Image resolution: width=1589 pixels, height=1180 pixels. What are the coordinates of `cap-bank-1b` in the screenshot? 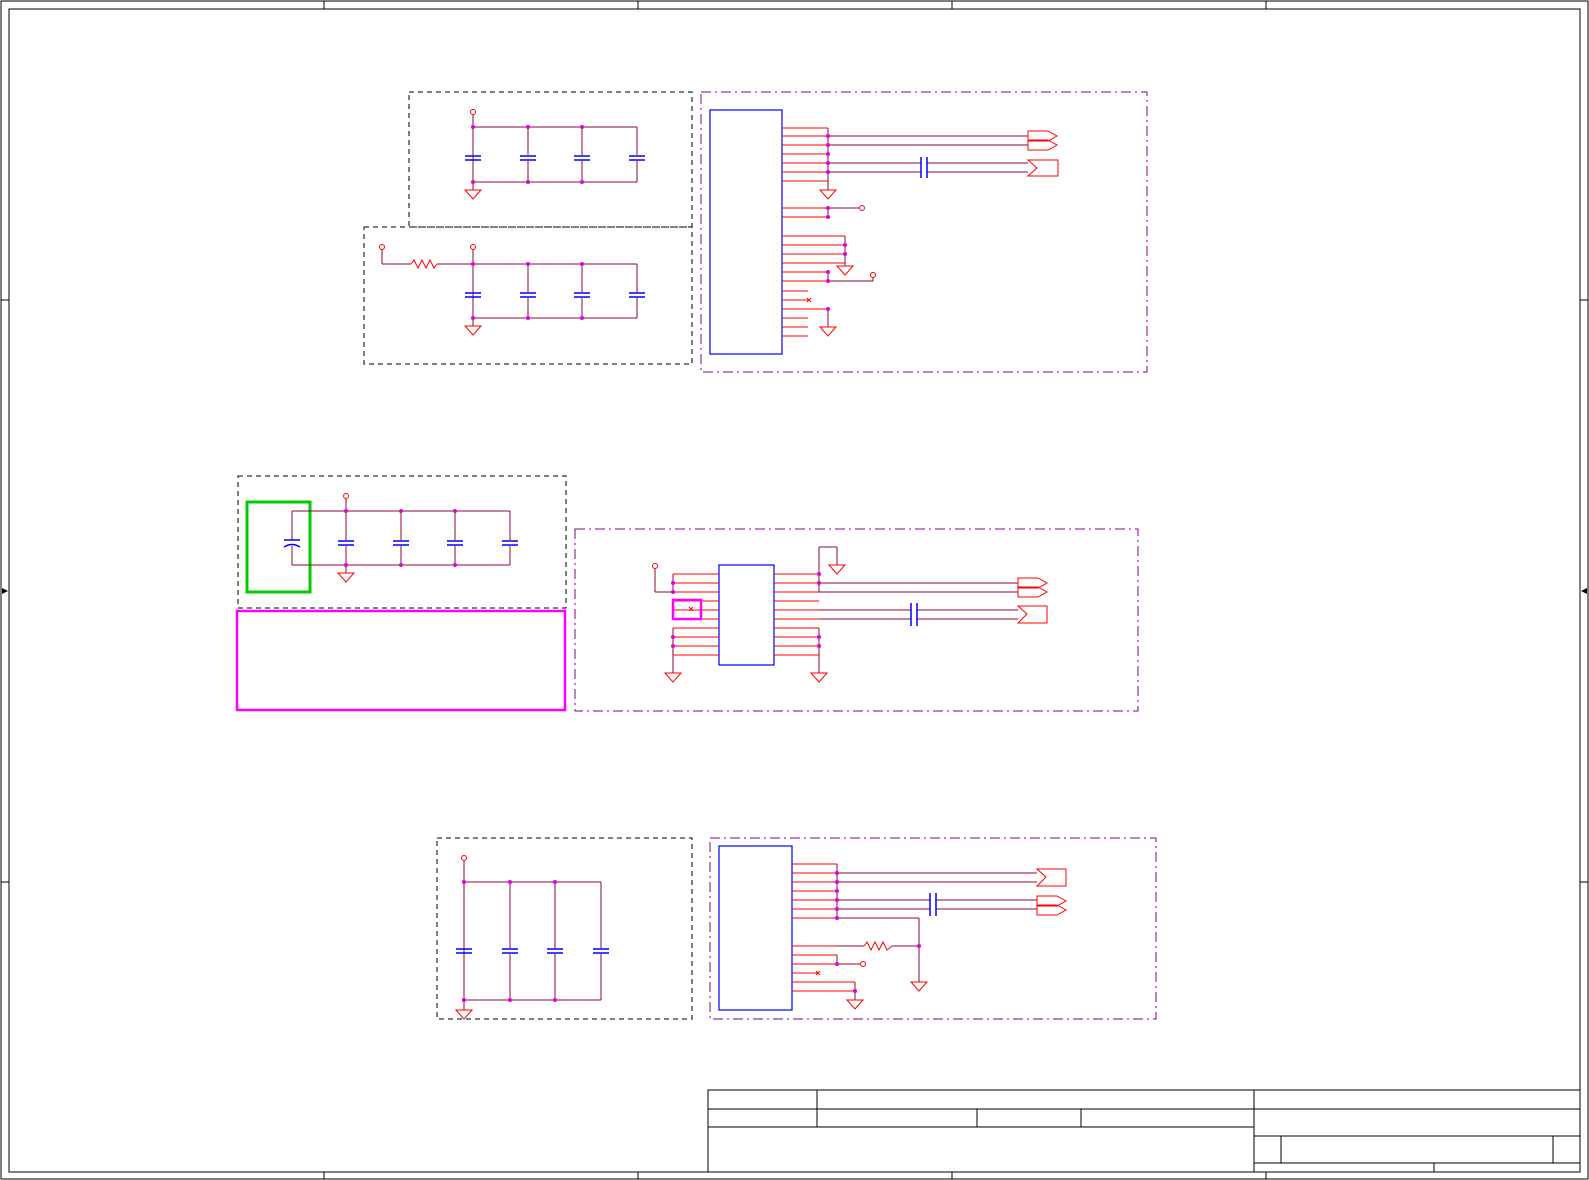 It's located at (509, 287).